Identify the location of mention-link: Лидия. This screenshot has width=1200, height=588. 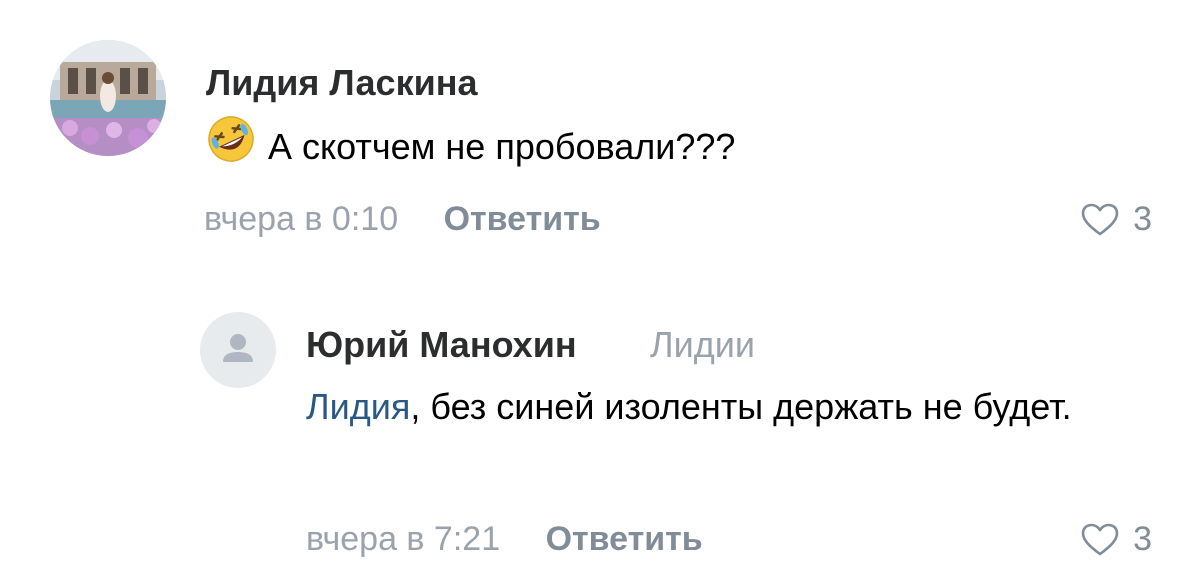
(358, 406).